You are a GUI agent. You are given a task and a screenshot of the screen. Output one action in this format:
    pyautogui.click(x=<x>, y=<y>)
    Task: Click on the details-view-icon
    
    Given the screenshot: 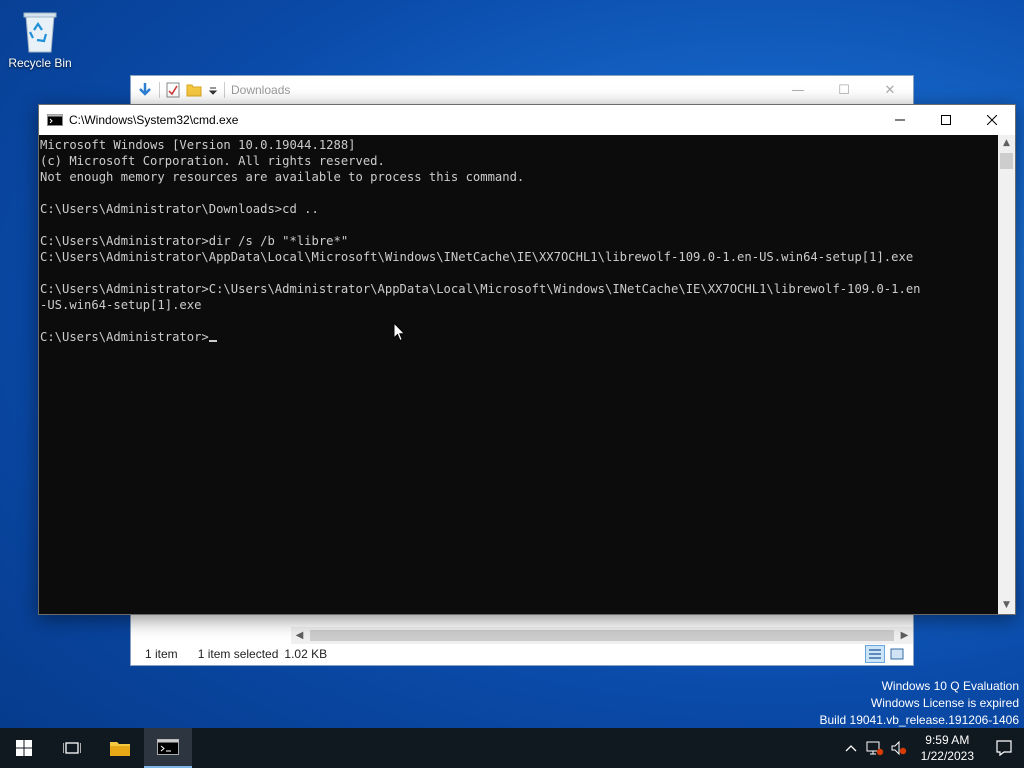 What is the action you would take?
    pyautogui.click(x=875, y=654)
    